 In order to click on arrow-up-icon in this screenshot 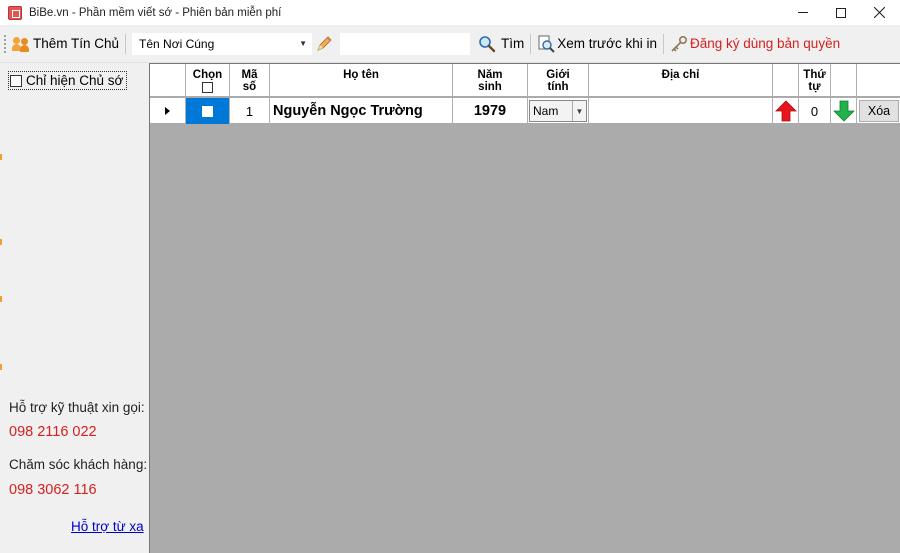, I will do `click(785, 111)`.